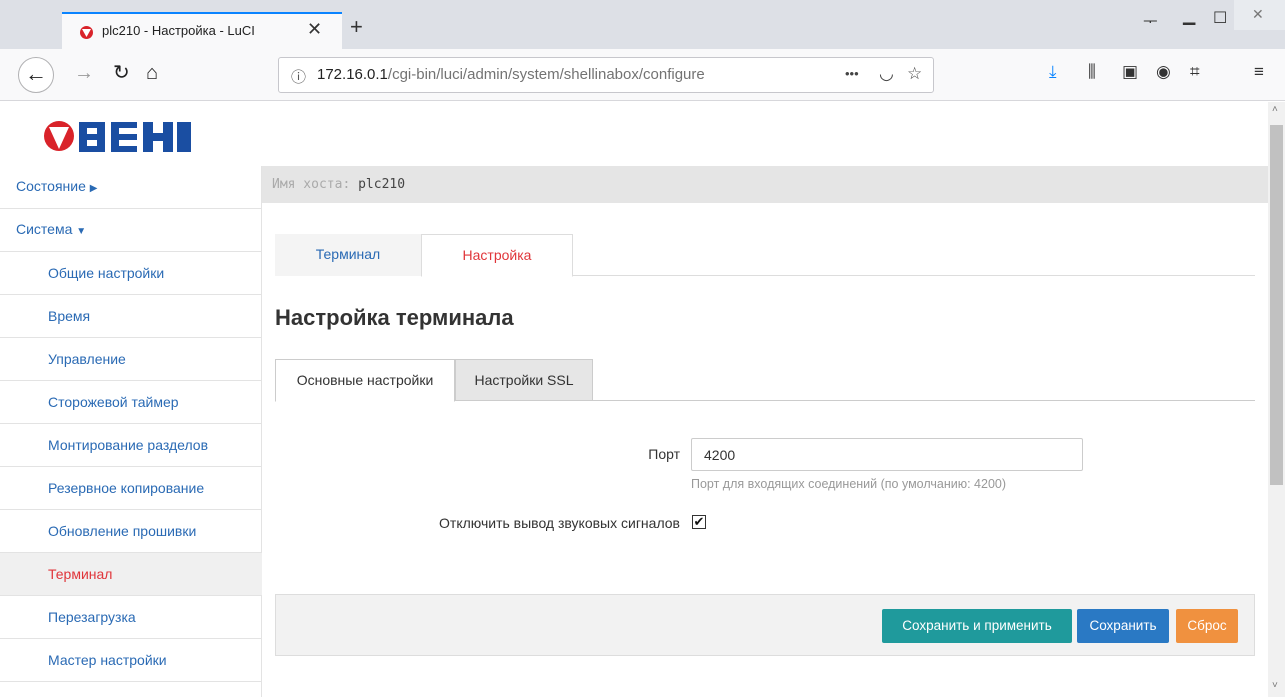 Image resolution: width=1285 pixels, height=697 pixels. I want to click on caret-right-icon: ▶, so click(93, 188).